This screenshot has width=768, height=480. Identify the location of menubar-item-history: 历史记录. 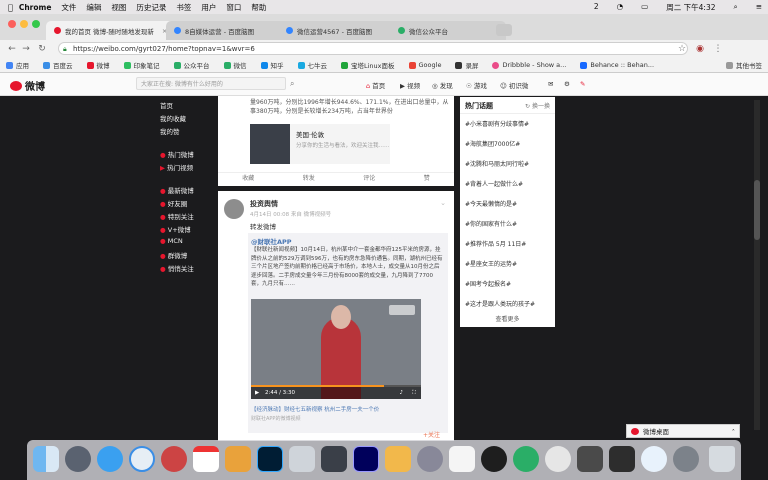
(151, 7).